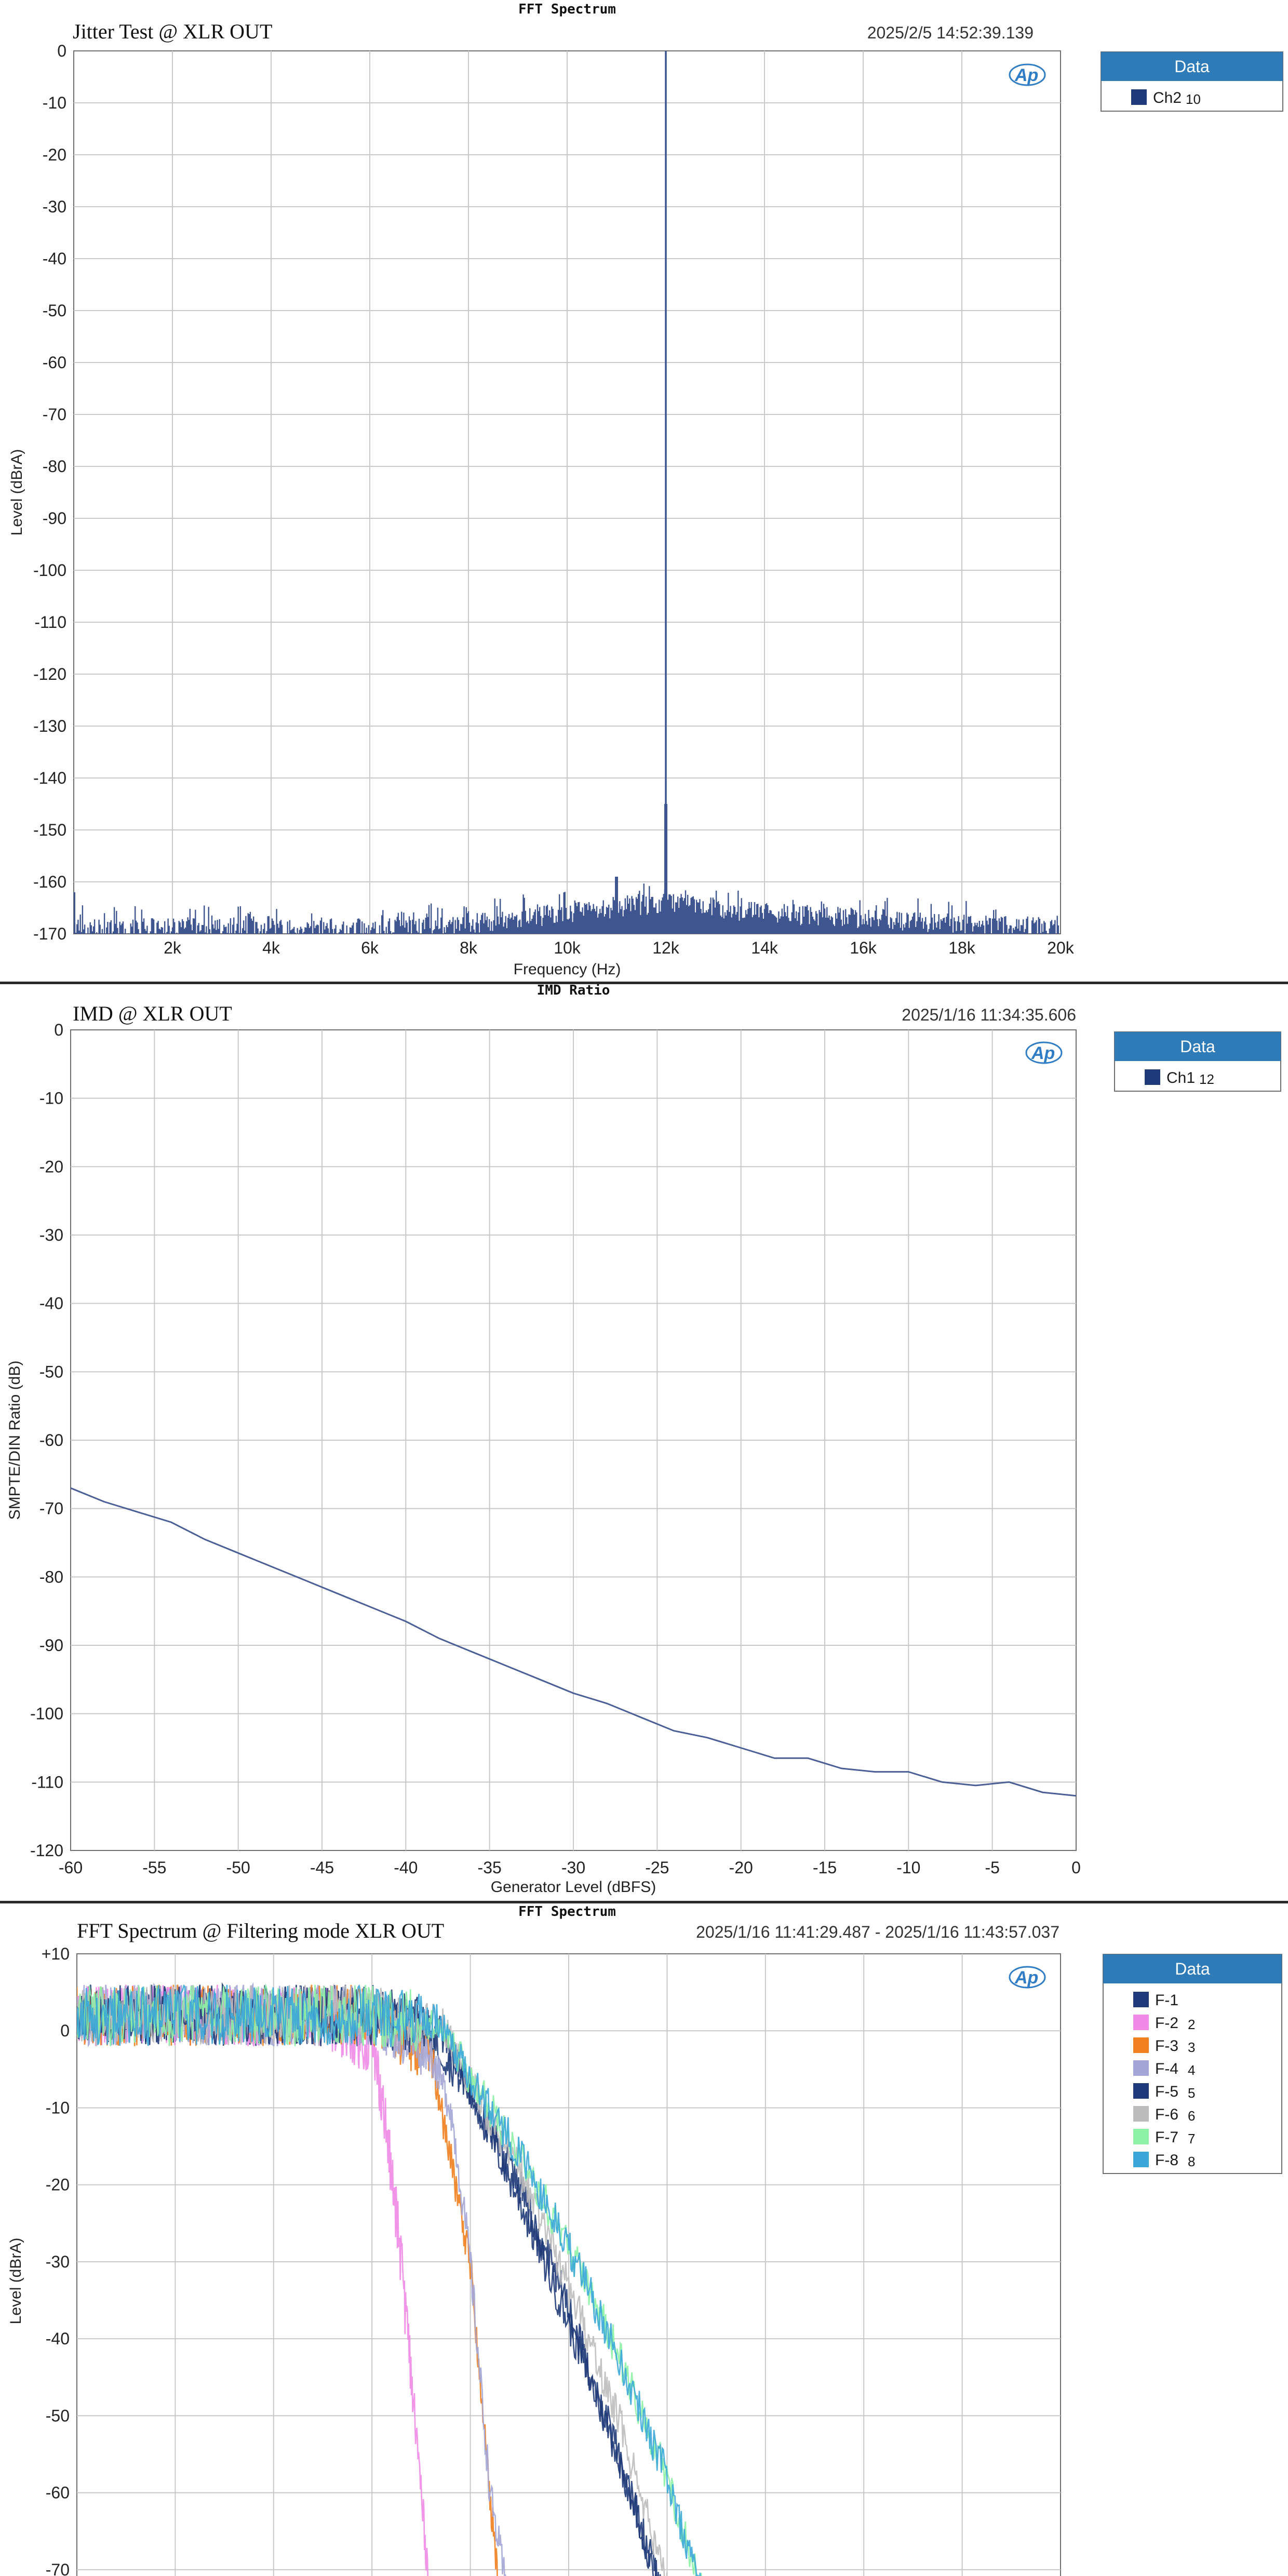  Describe the element at coordinates (568, 970) in the screenshot. I see `x-axis-label: Frequency (Hz)` at that location.